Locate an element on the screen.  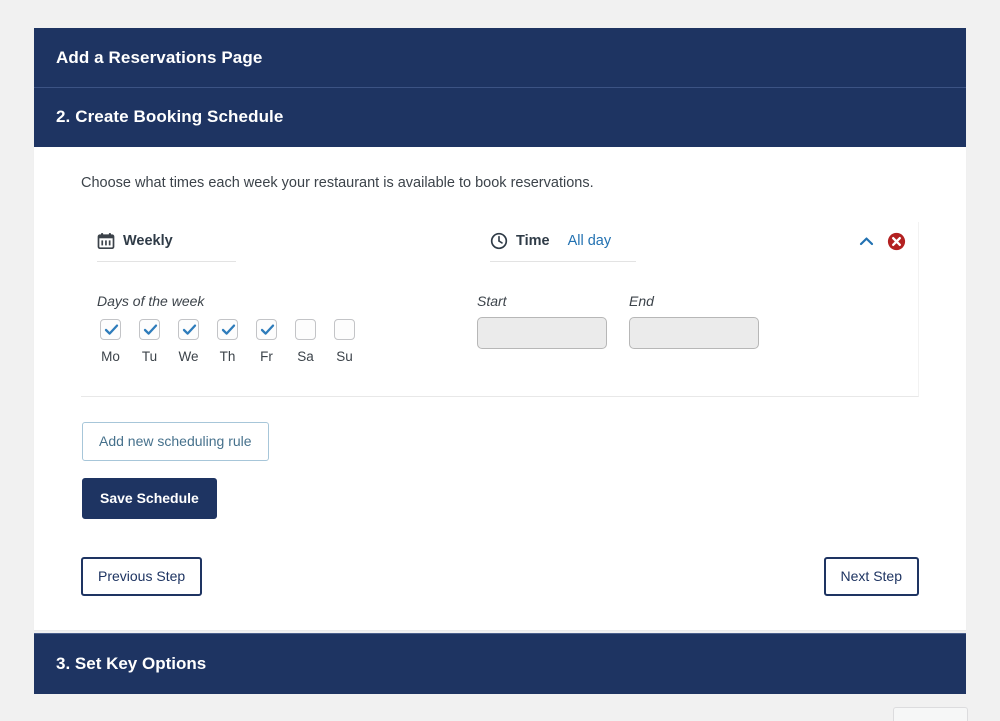
next-step-button: Next Step is located at coordinates (871, 577).